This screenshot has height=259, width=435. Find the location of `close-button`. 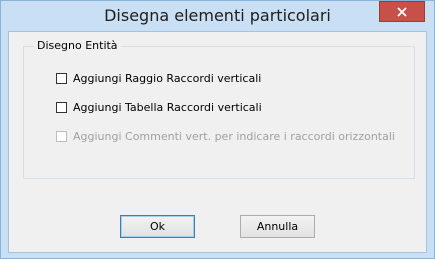

close-button is located at coordinates (402, 11).